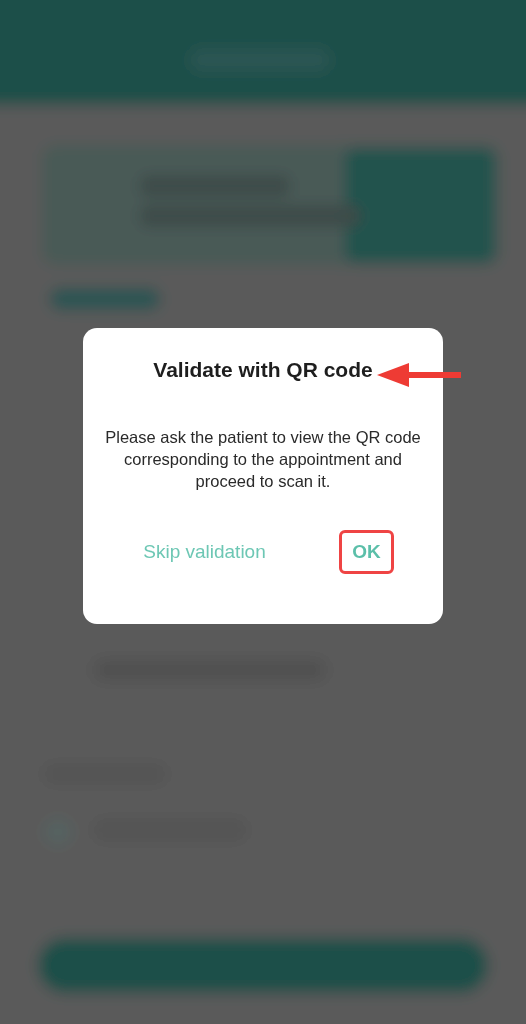 The width and height of the screenshot is (526, 1024). I want to click on ok-button: OK, so click(366, 552).